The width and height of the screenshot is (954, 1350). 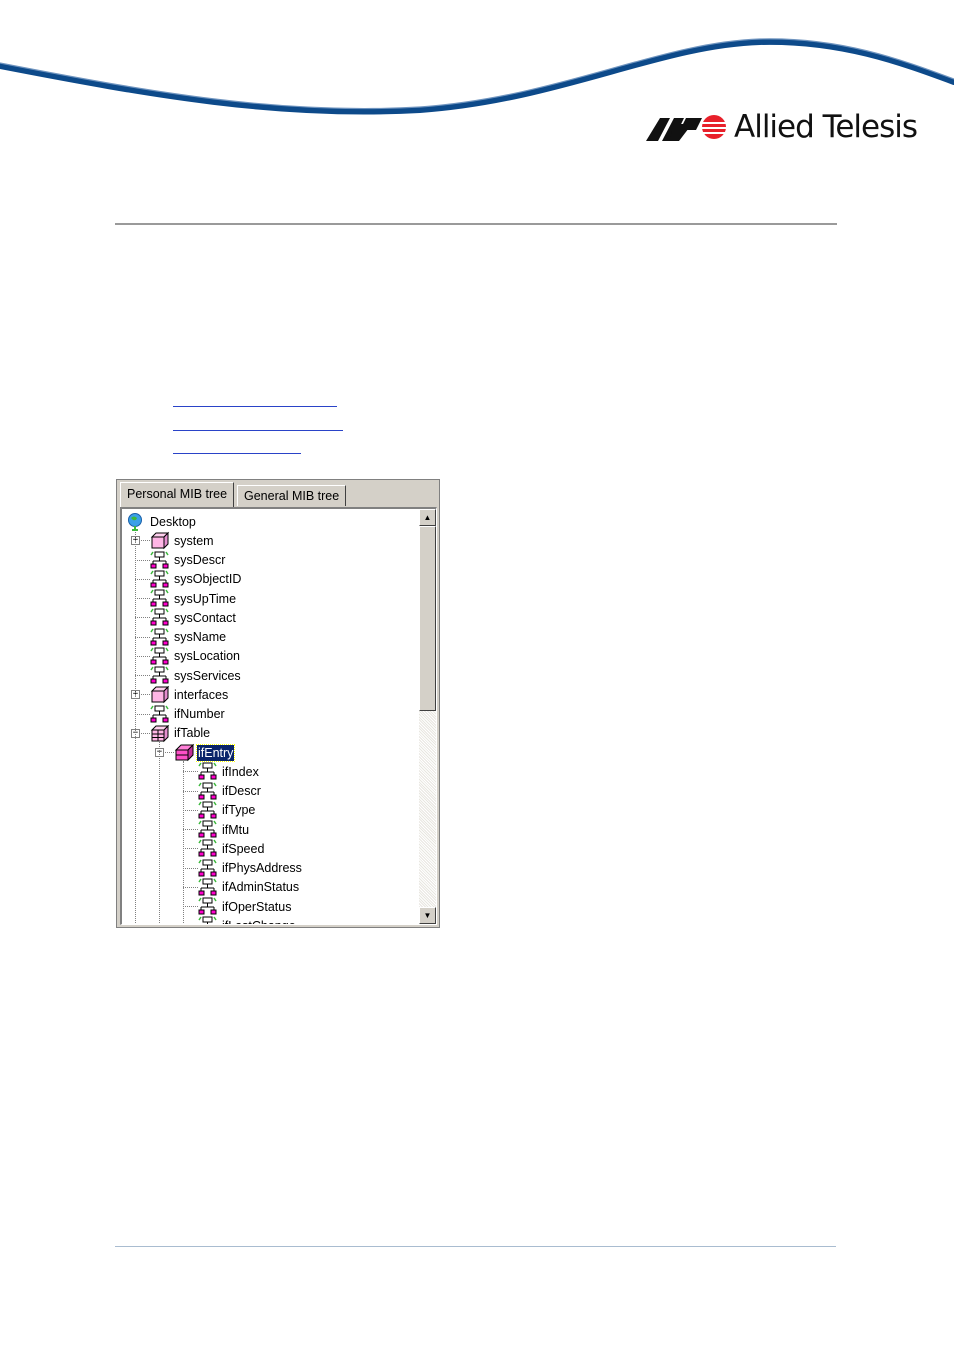 What do you see at coordinates (184, 752) in the screenshot?
I see `entry-cube-icon` at bounding box center [184, 752].